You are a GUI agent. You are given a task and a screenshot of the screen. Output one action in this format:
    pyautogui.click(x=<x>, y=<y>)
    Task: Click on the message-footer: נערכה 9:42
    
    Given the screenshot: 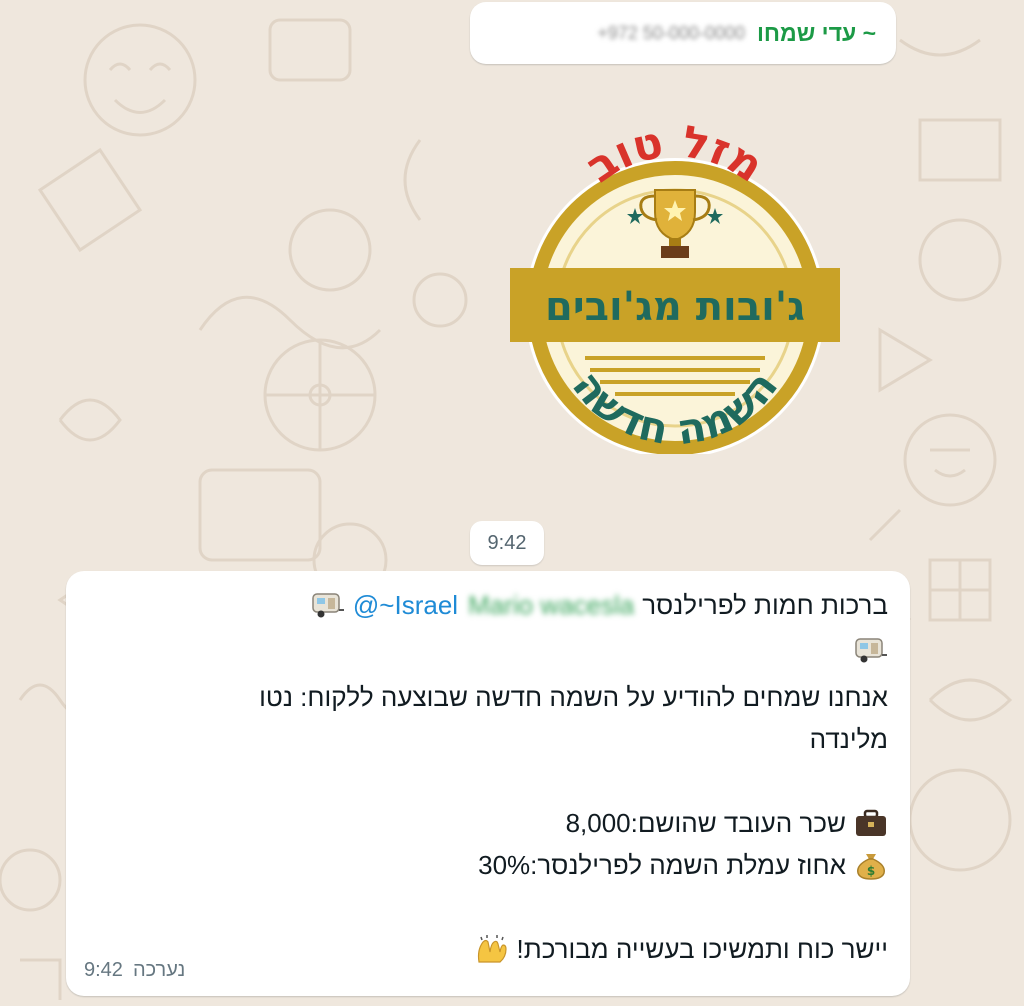 What is the action you would take?
    pyautogui.click(x=134, y=970)
    